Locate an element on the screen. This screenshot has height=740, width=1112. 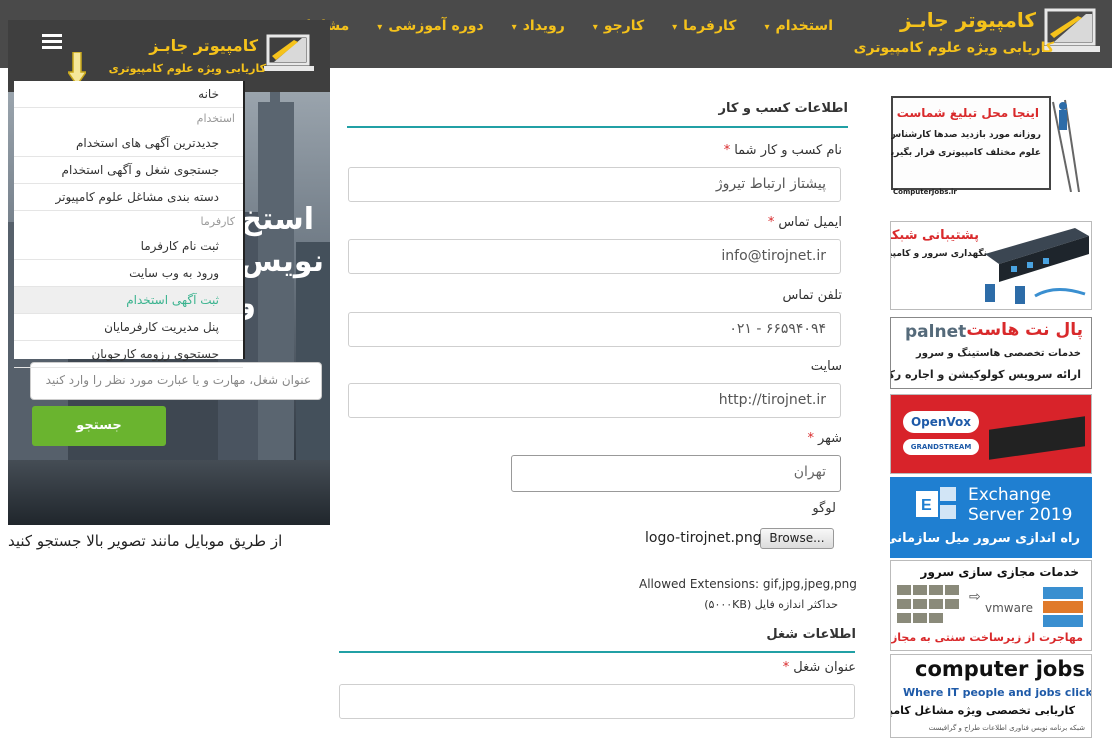
mobile-site-title: کامپیوتر جابـز is located at coordinates (203, 45).